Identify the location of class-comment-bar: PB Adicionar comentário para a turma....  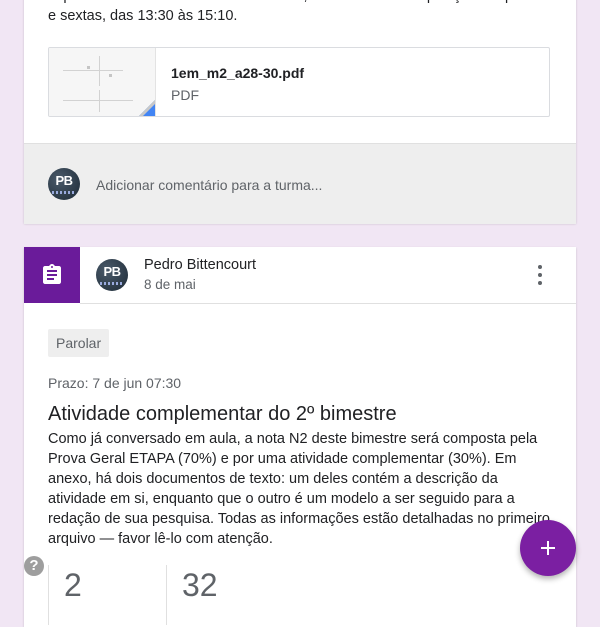
(300, 183).